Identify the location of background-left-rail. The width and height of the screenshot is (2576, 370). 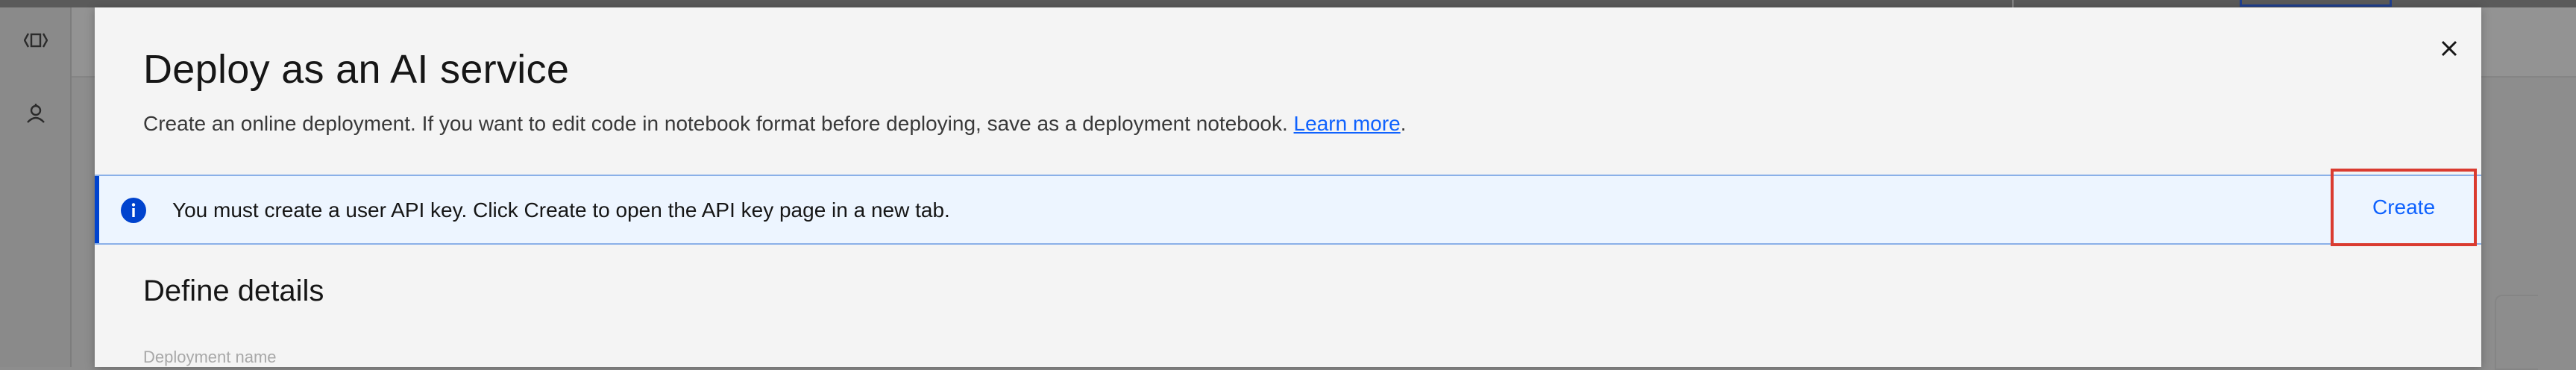
(36, 187).